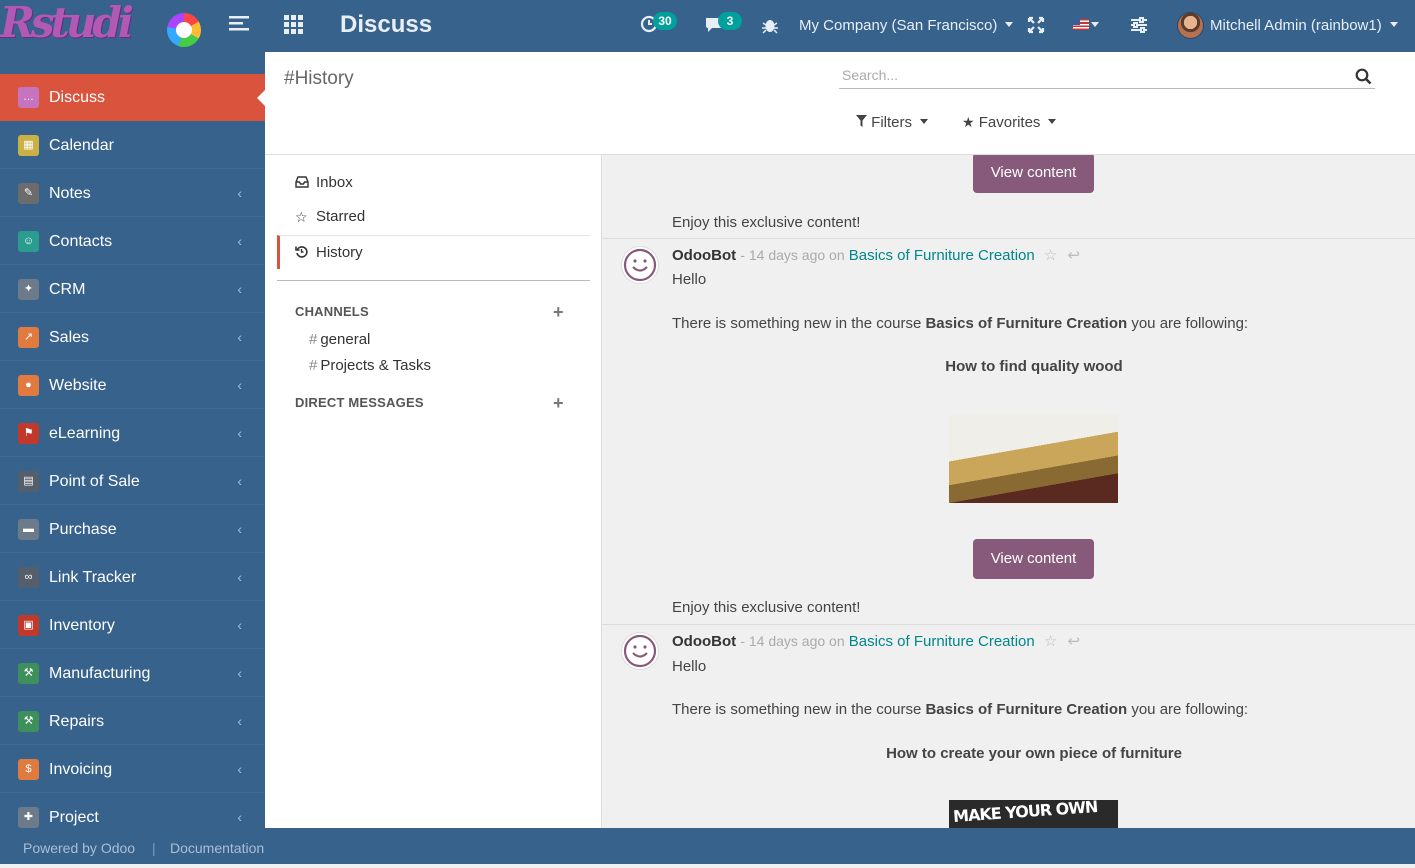 The image size is (1415, 868). Describe the element at coordinates (293, 26) in the screenshot. I see `apps-grid-icon` at that location.